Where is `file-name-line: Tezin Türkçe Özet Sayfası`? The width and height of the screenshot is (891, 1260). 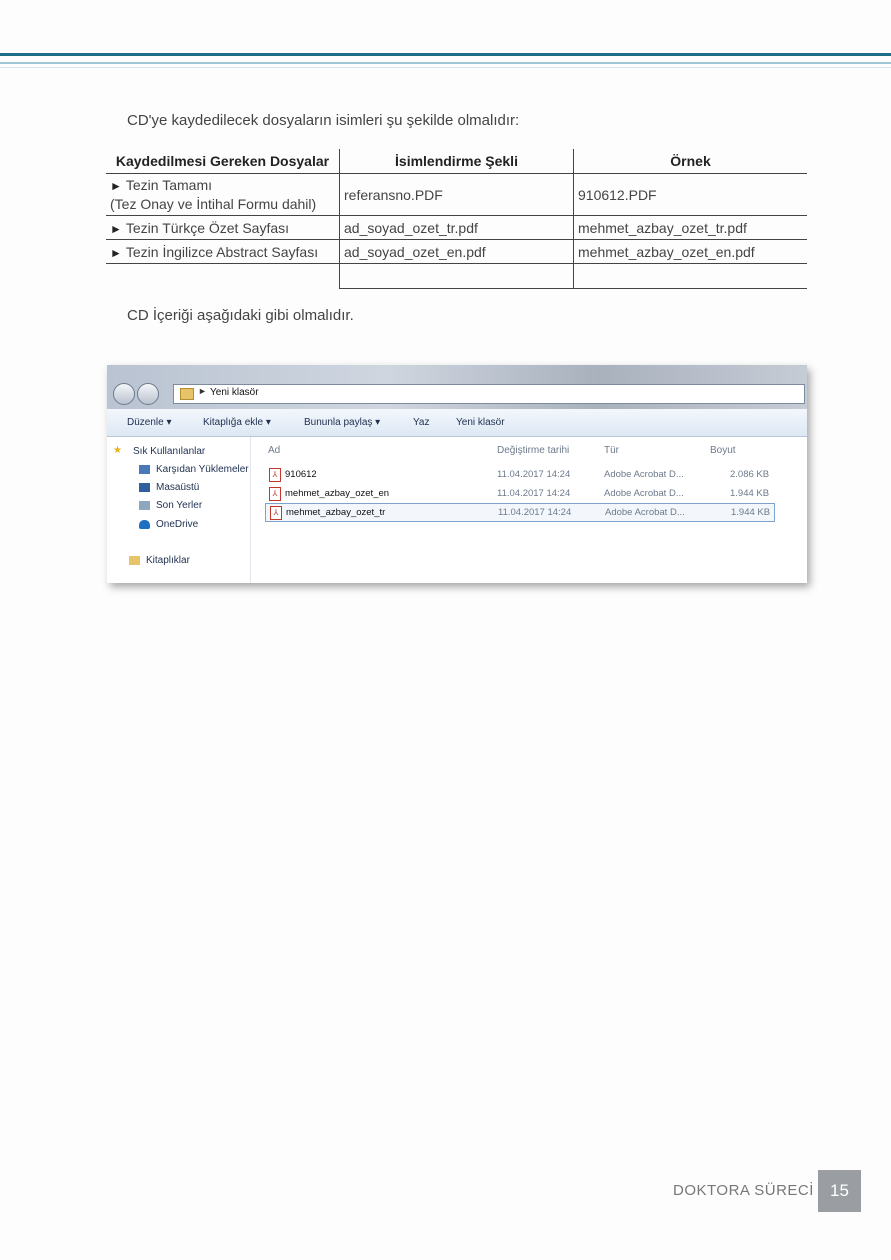
file-name-line: Tezin Türkçe Özet Sayfası is located at coordinates (207, 227).